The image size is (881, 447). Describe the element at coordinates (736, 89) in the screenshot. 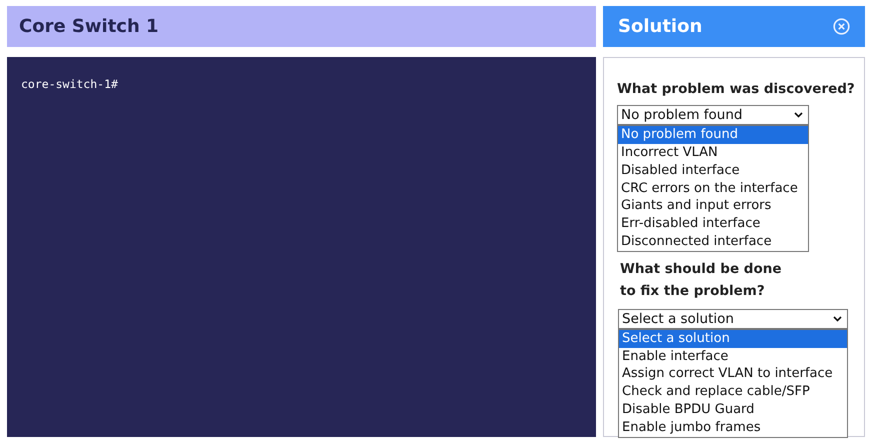

I see `question-label: What problem was discovered?` at that location.